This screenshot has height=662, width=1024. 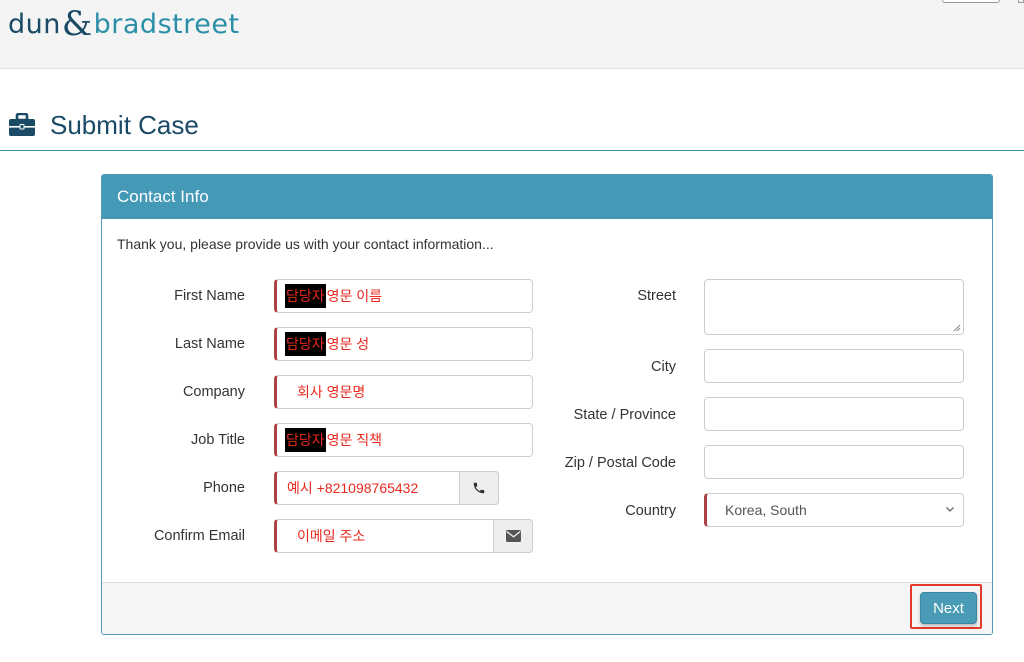 I want to click on last-name-input: 담당자 영문 성, so click(x=403, y=344).